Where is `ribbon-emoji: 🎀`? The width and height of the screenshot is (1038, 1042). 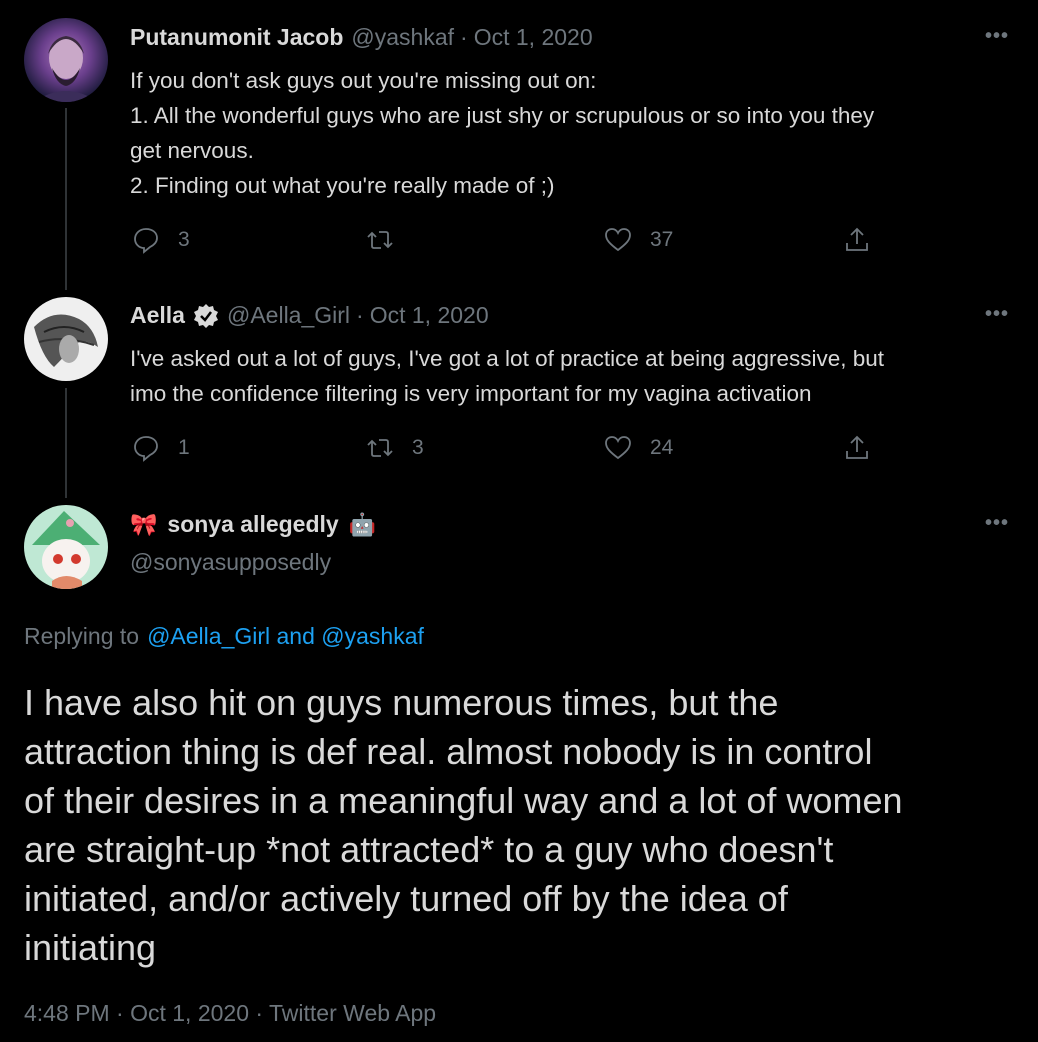 ribbon-emoji: 🎀 is located at coordinates (144, 524).